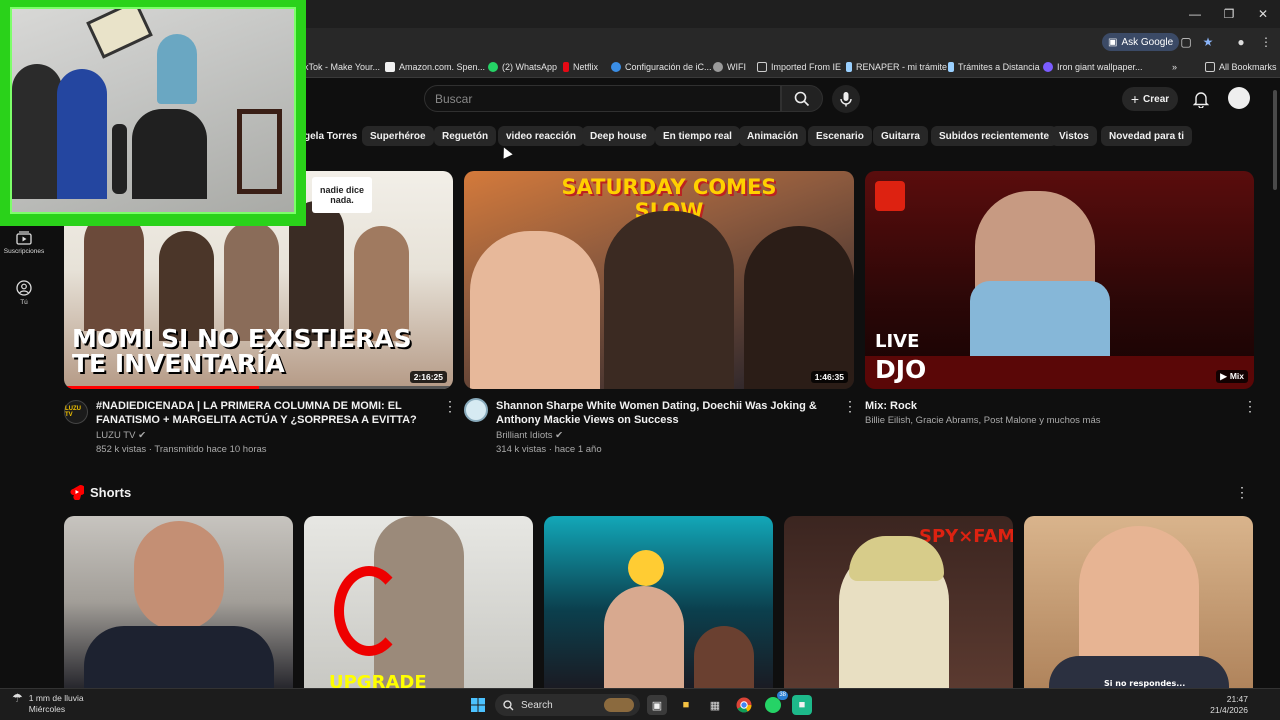 The width and height of the screenshot is (1280, 720). I want to click on bookmark-label: Netflix, so click(586, 67).